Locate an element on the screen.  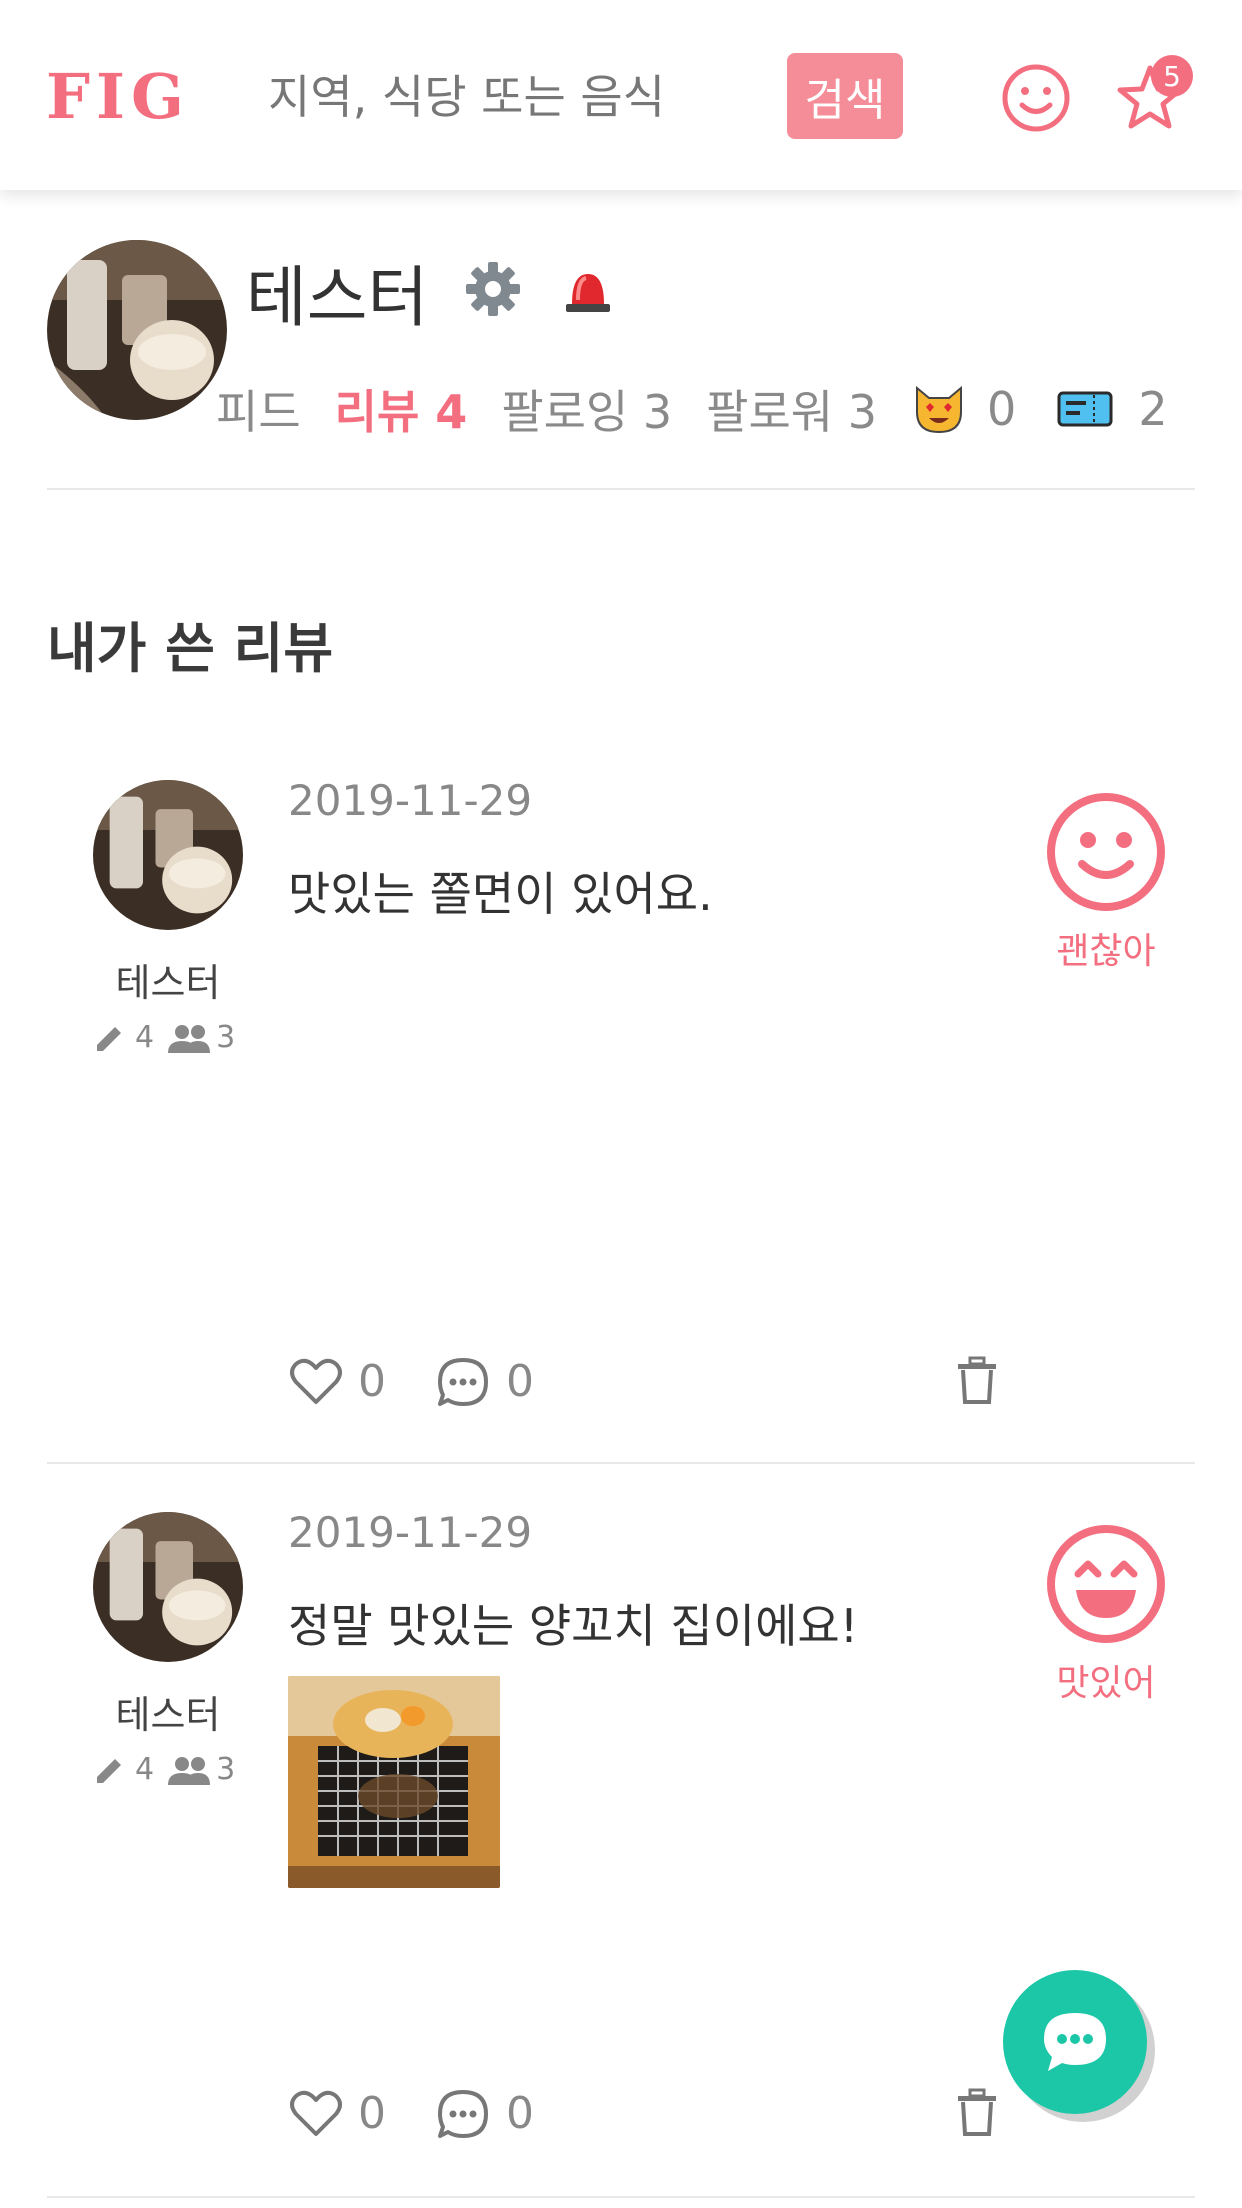
top-header: FIG 검색 5 is located at coordinates (621, 95).